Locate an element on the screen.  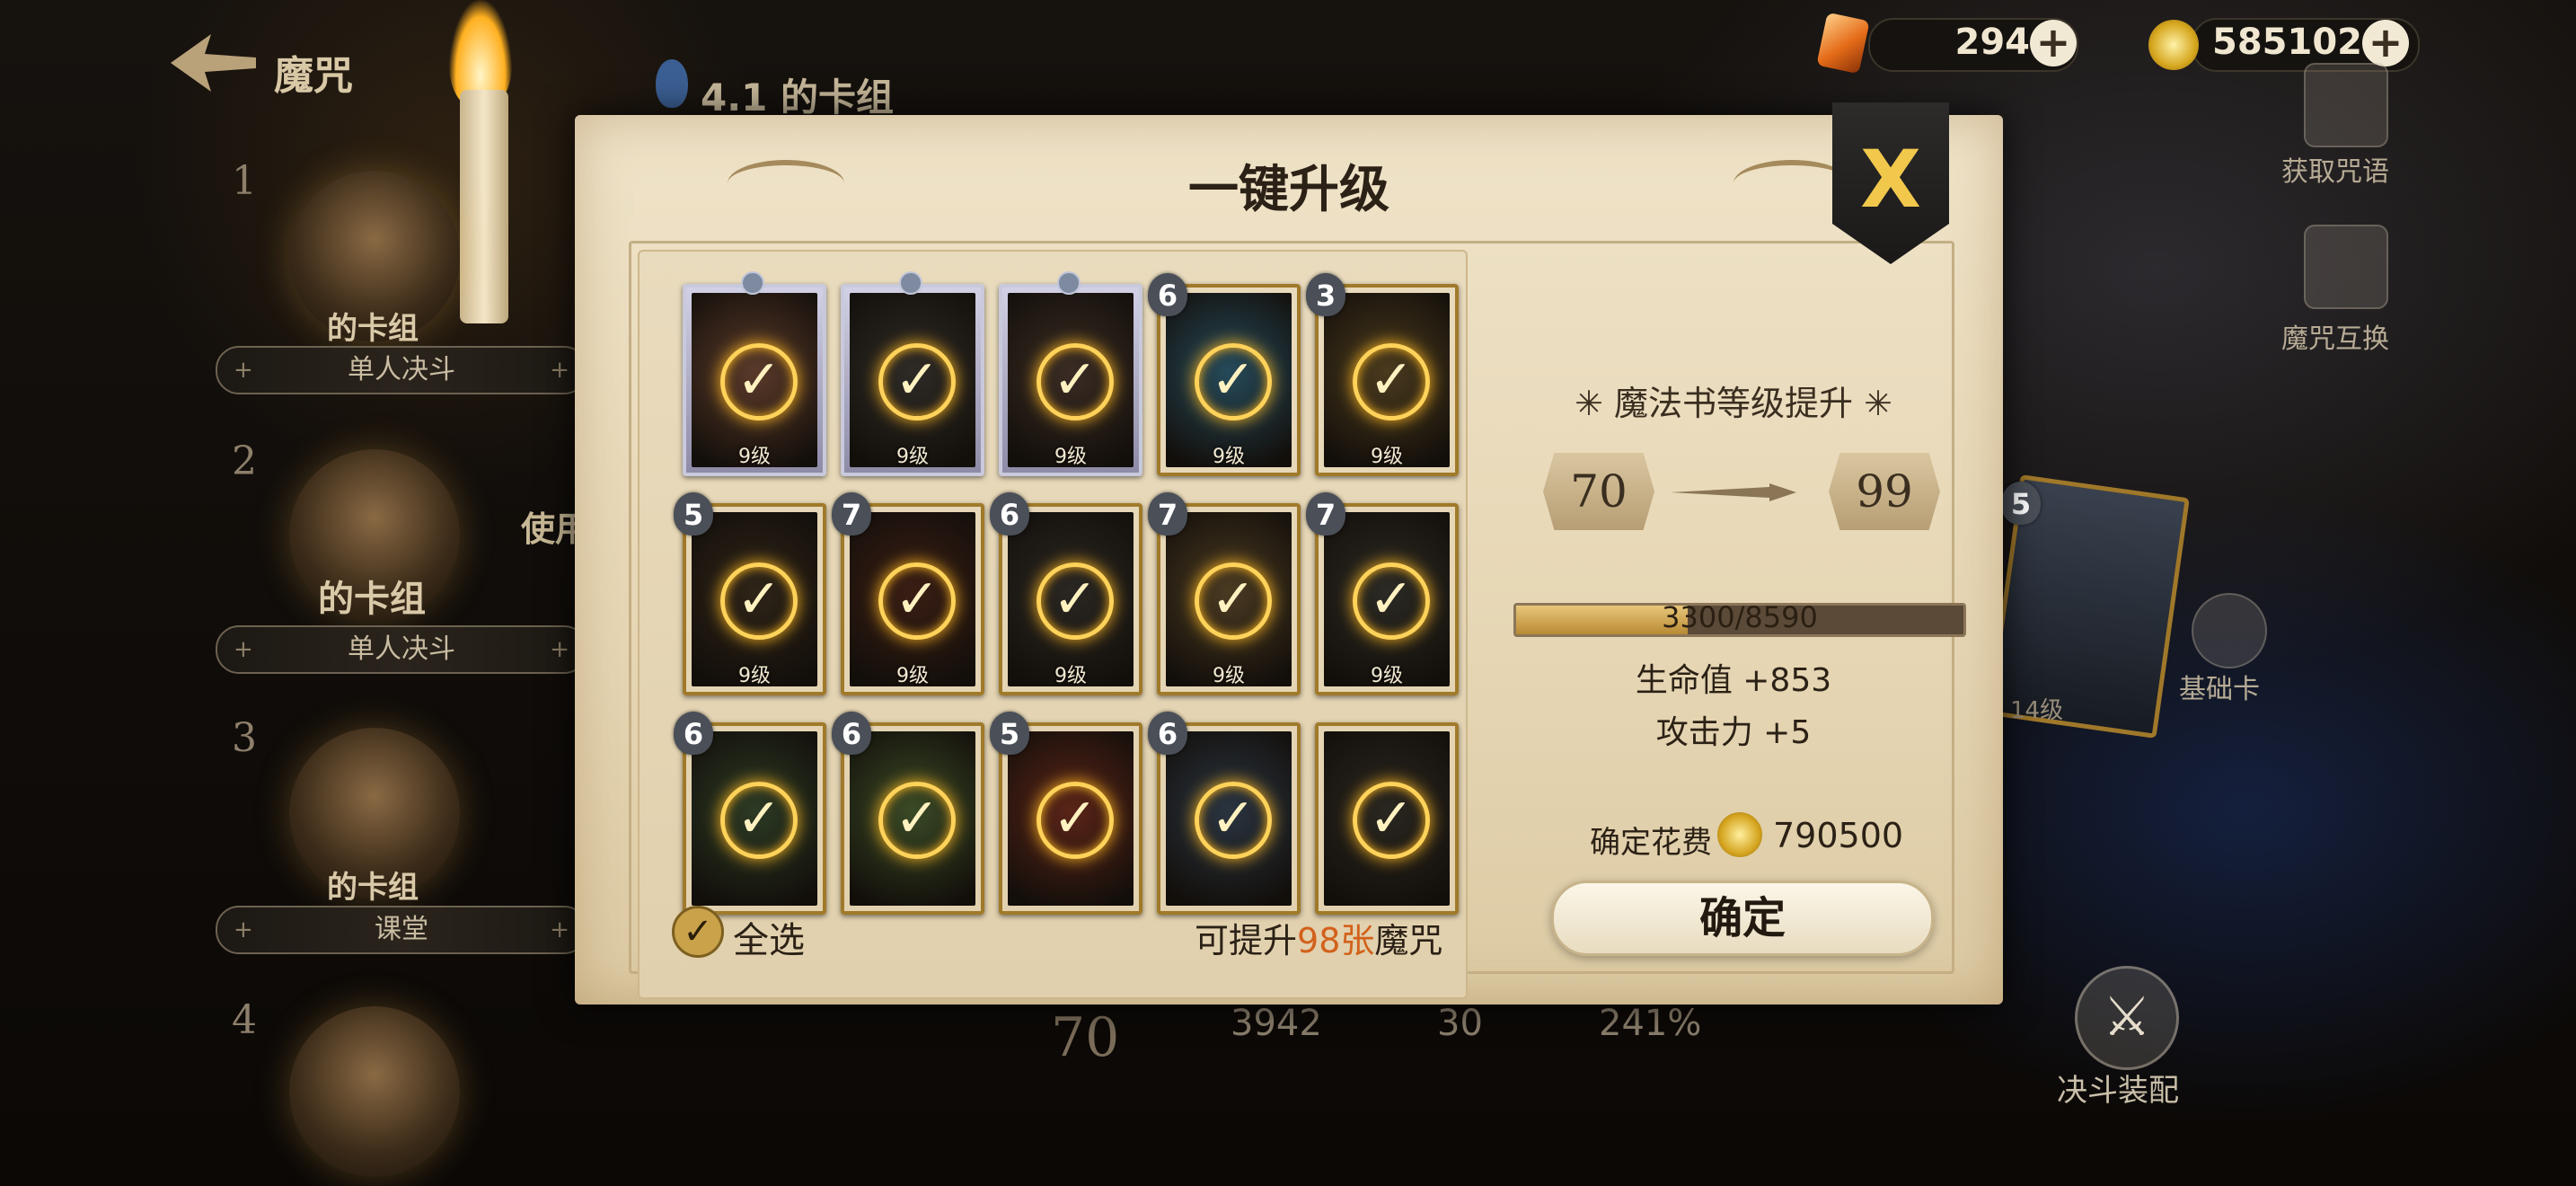
upgrade-summary: 可提升98张魔咒 is located at coordinates (1318, 937).